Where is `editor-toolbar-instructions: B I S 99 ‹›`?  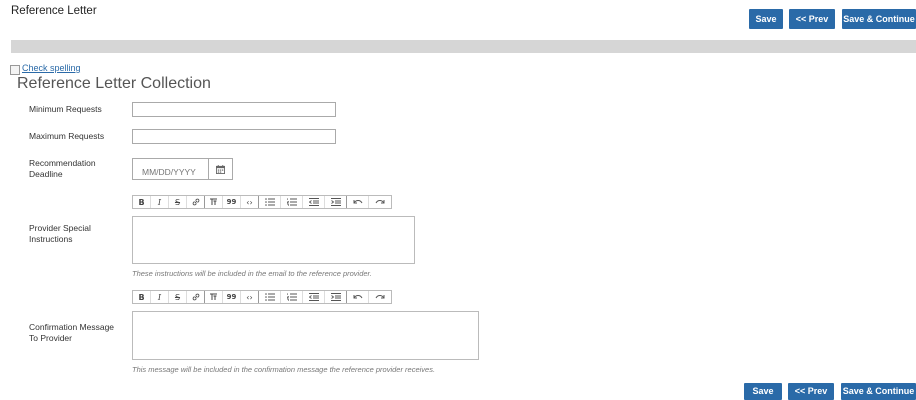
editor-toolbar-instructions: B I S 99 ‹› is located at coordinates (262, 202).